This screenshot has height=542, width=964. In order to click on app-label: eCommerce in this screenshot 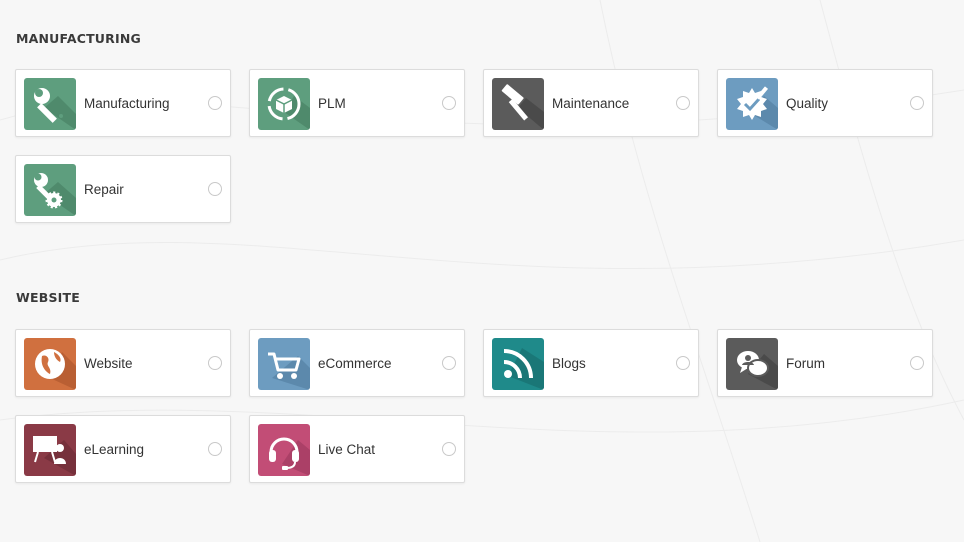, I will do `click(355, 363)`.